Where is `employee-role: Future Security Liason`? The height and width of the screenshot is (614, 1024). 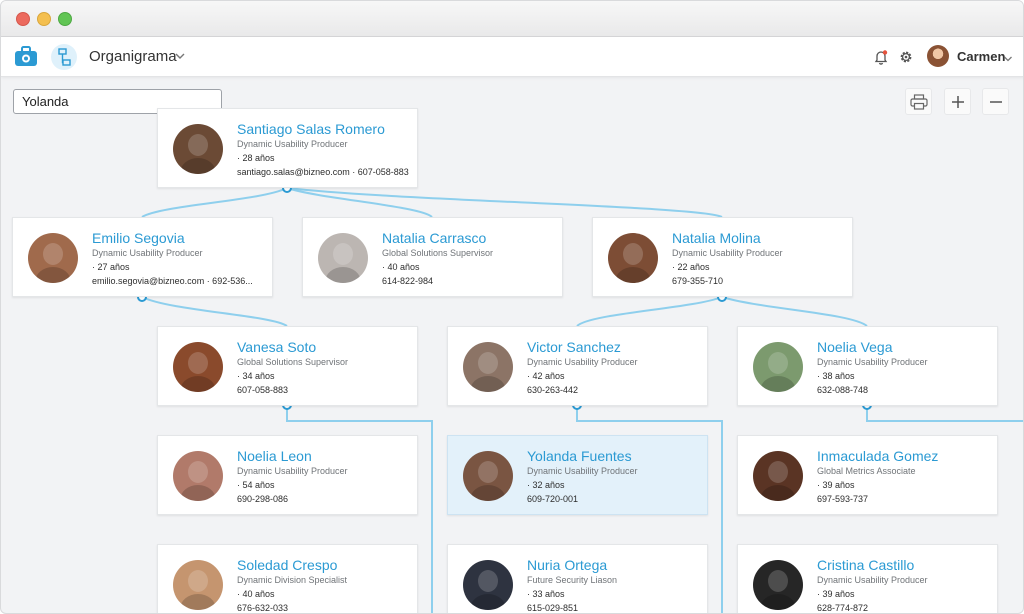 employee-role: Future Security Liason is located at coordinates (572, 580).